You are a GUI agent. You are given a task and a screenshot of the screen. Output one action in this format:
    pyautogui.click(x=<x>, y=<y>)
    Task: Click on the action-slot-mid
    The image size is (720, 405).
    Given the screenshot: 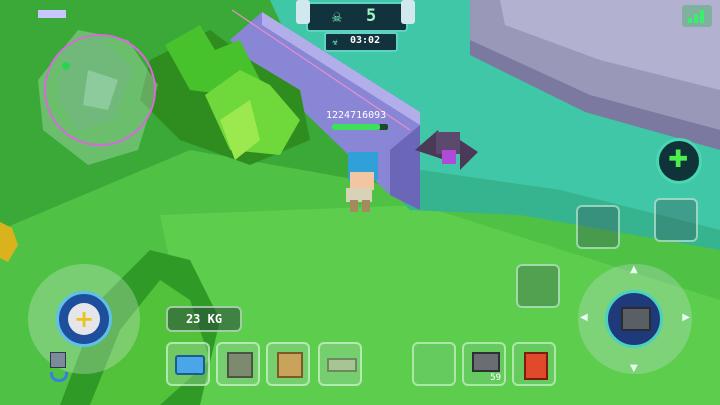 What is the action you would take?
    pyautogui.click(x=538, y=286)
    